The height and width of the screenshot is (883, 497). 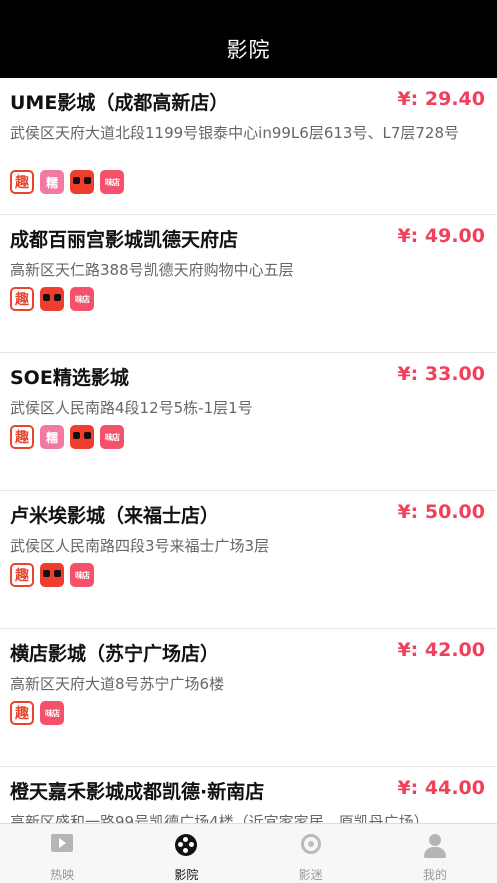 What do you see at coordinates (69, 378) in the screenshot?
I see `cinema-name: SOE精选影城` at bounding box center [69, 378].